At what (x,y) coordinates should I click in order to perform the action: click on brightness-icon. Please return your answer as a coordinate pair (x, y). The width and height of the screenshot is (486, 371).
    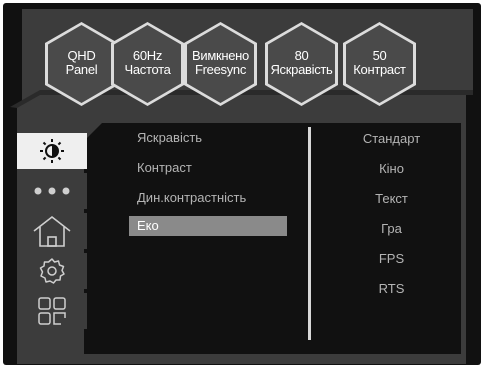
    Looking at the image, I should click on (52, 151).